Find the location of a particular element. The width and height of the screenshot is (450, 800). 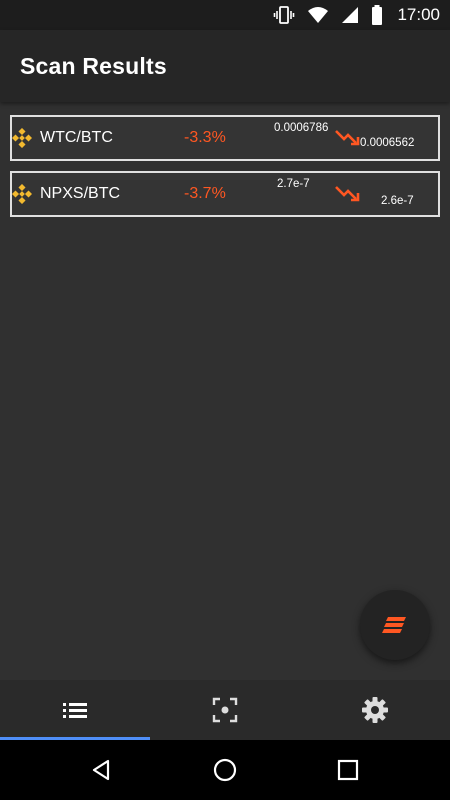

list-icon is located at coordinates (75, 710).